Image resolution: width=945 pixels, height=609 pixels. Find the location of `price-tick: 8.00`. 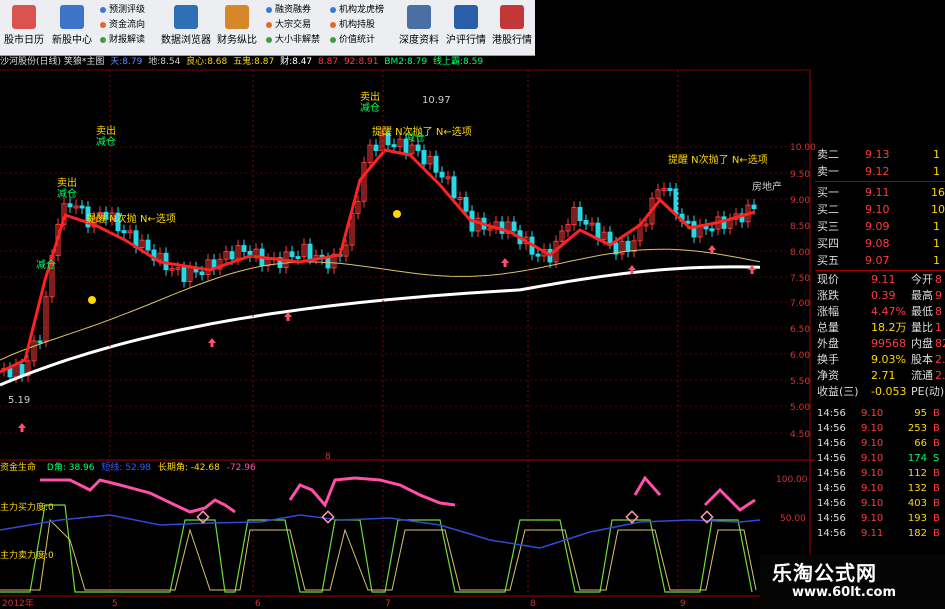

price-tick: 8.00 is located at coordinates (800, 253).